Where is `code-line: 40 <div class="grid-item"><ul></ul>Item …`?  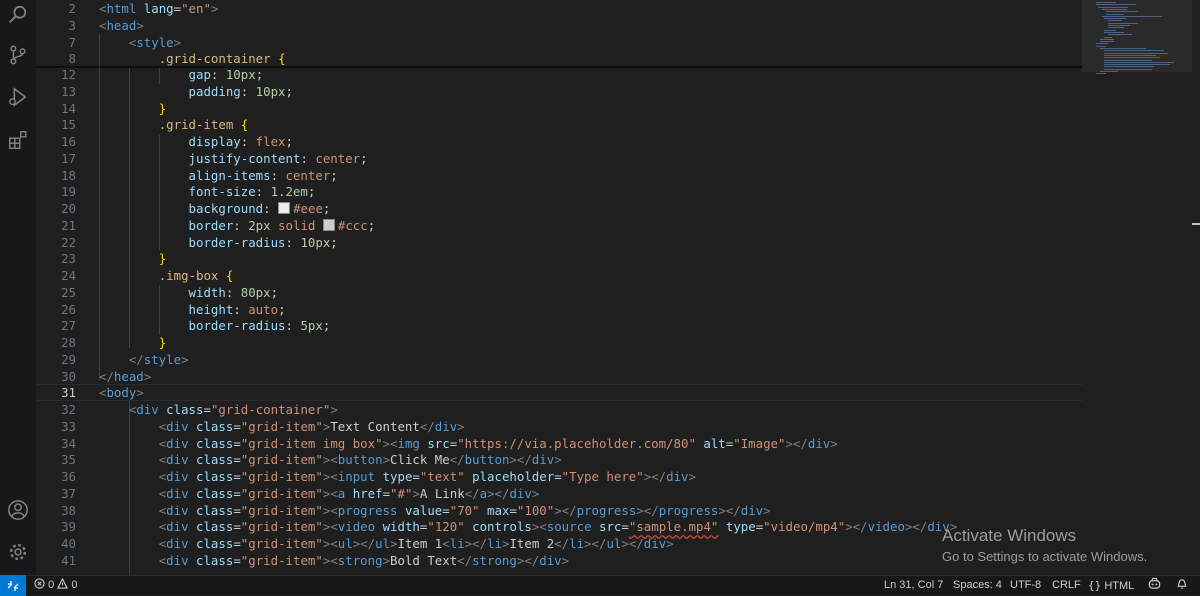
code-line: 40 <div class="grid-item"><ul></ul>Item … is located at coordinates (559, 543).